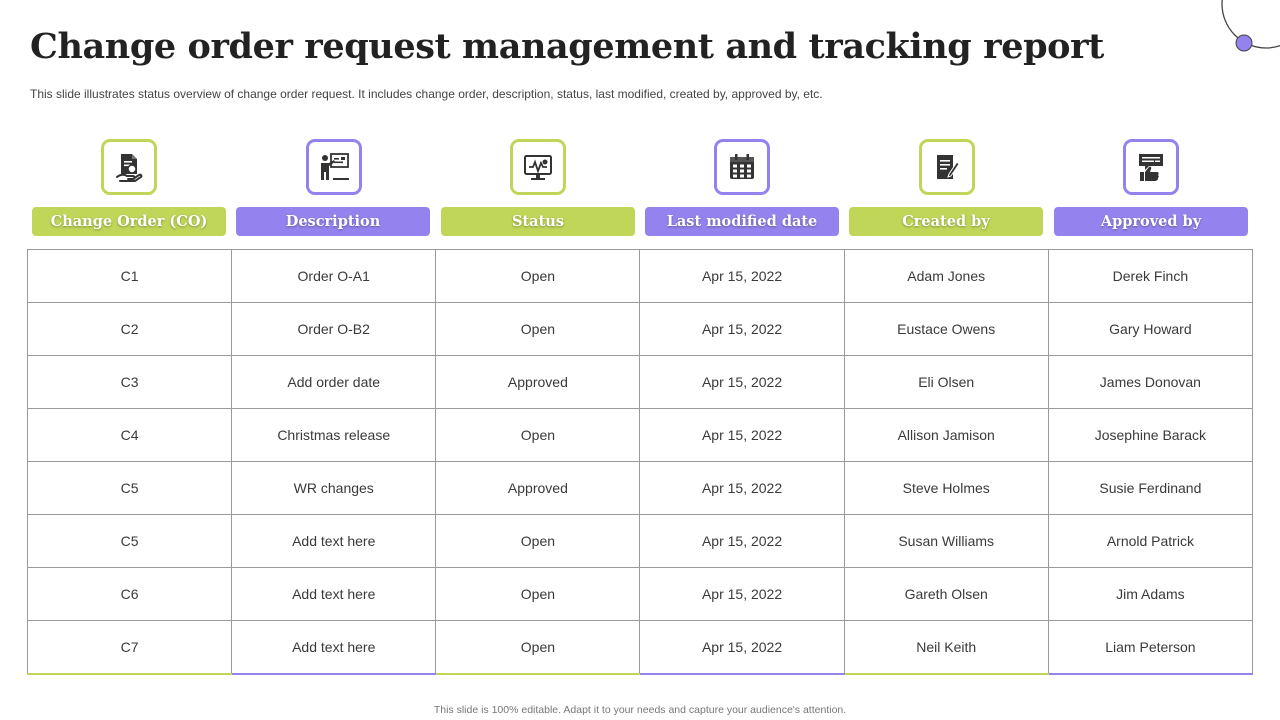 The height and width of the screenshot is (720, 1280). I want to click on column-header-approved-by: Approved by, so click(1151, 221).